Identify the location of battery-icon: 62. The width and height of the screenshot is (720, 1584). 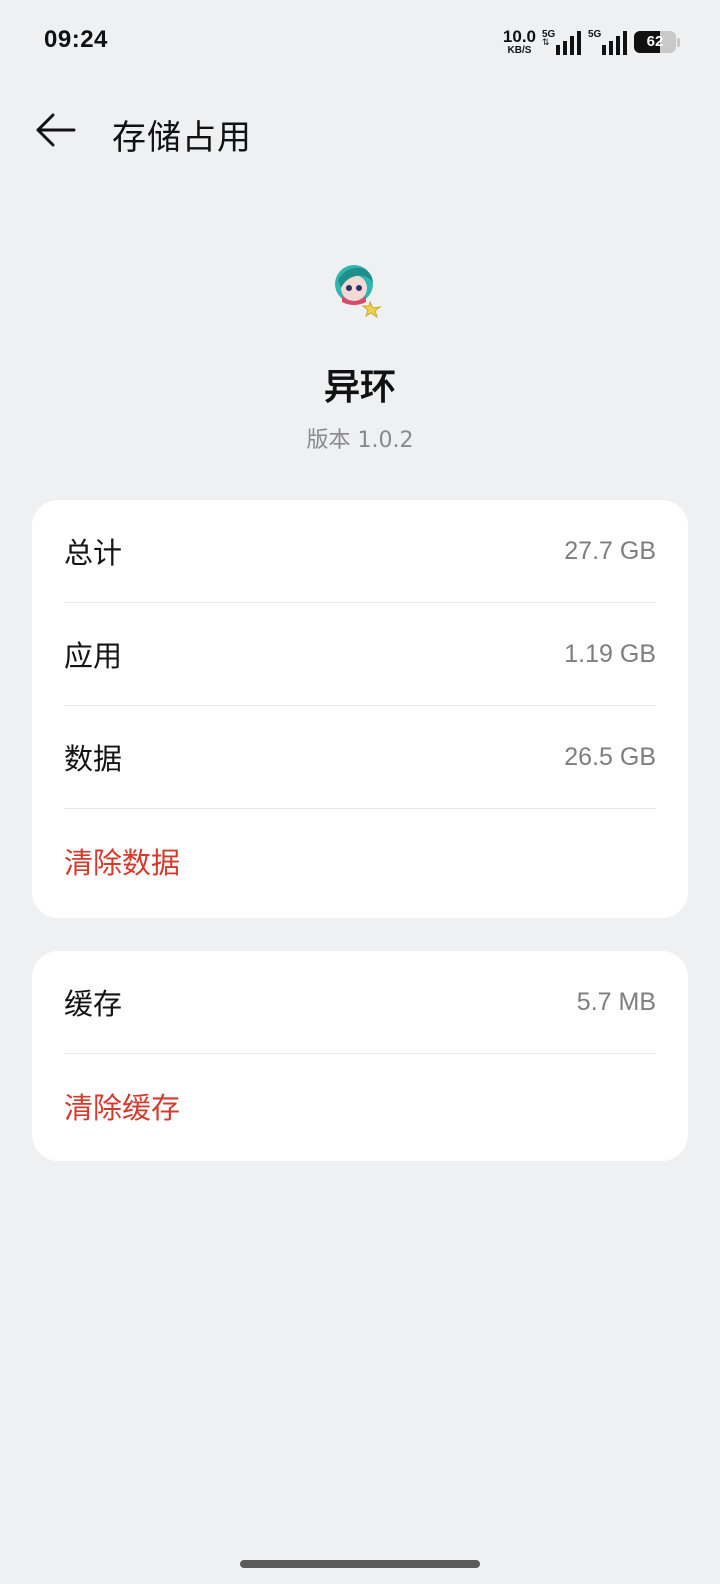
(655, 42).